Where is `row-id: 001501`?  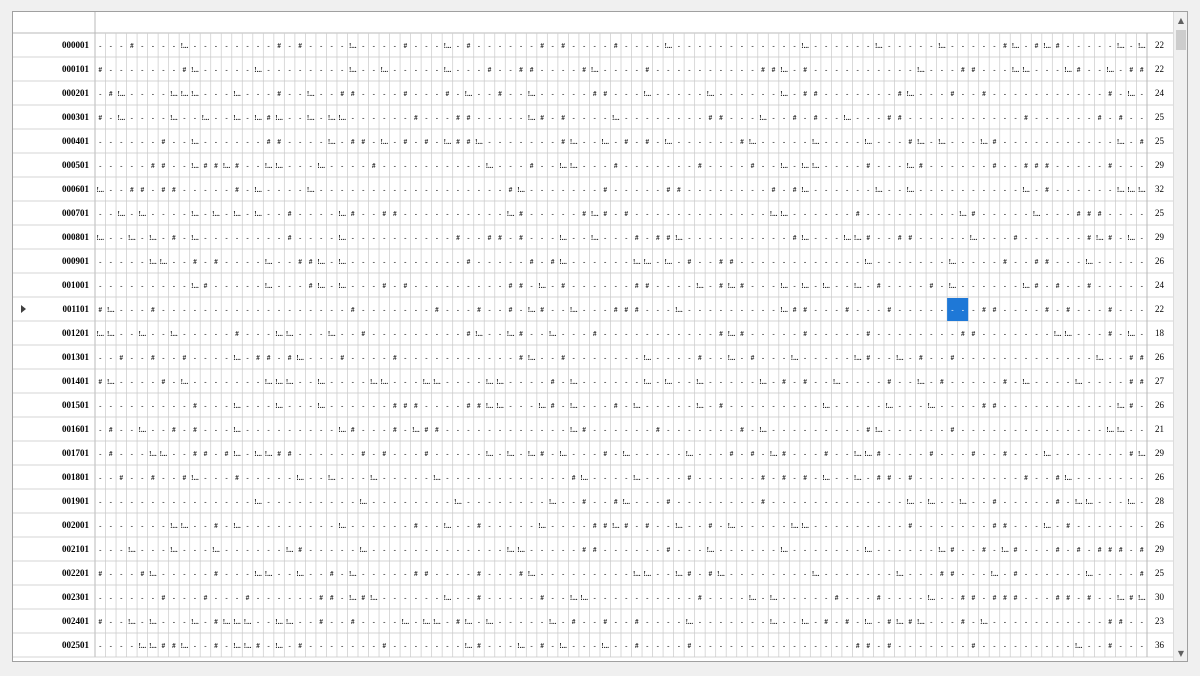 row-id: 001501 is located at coordinates (76, 405).